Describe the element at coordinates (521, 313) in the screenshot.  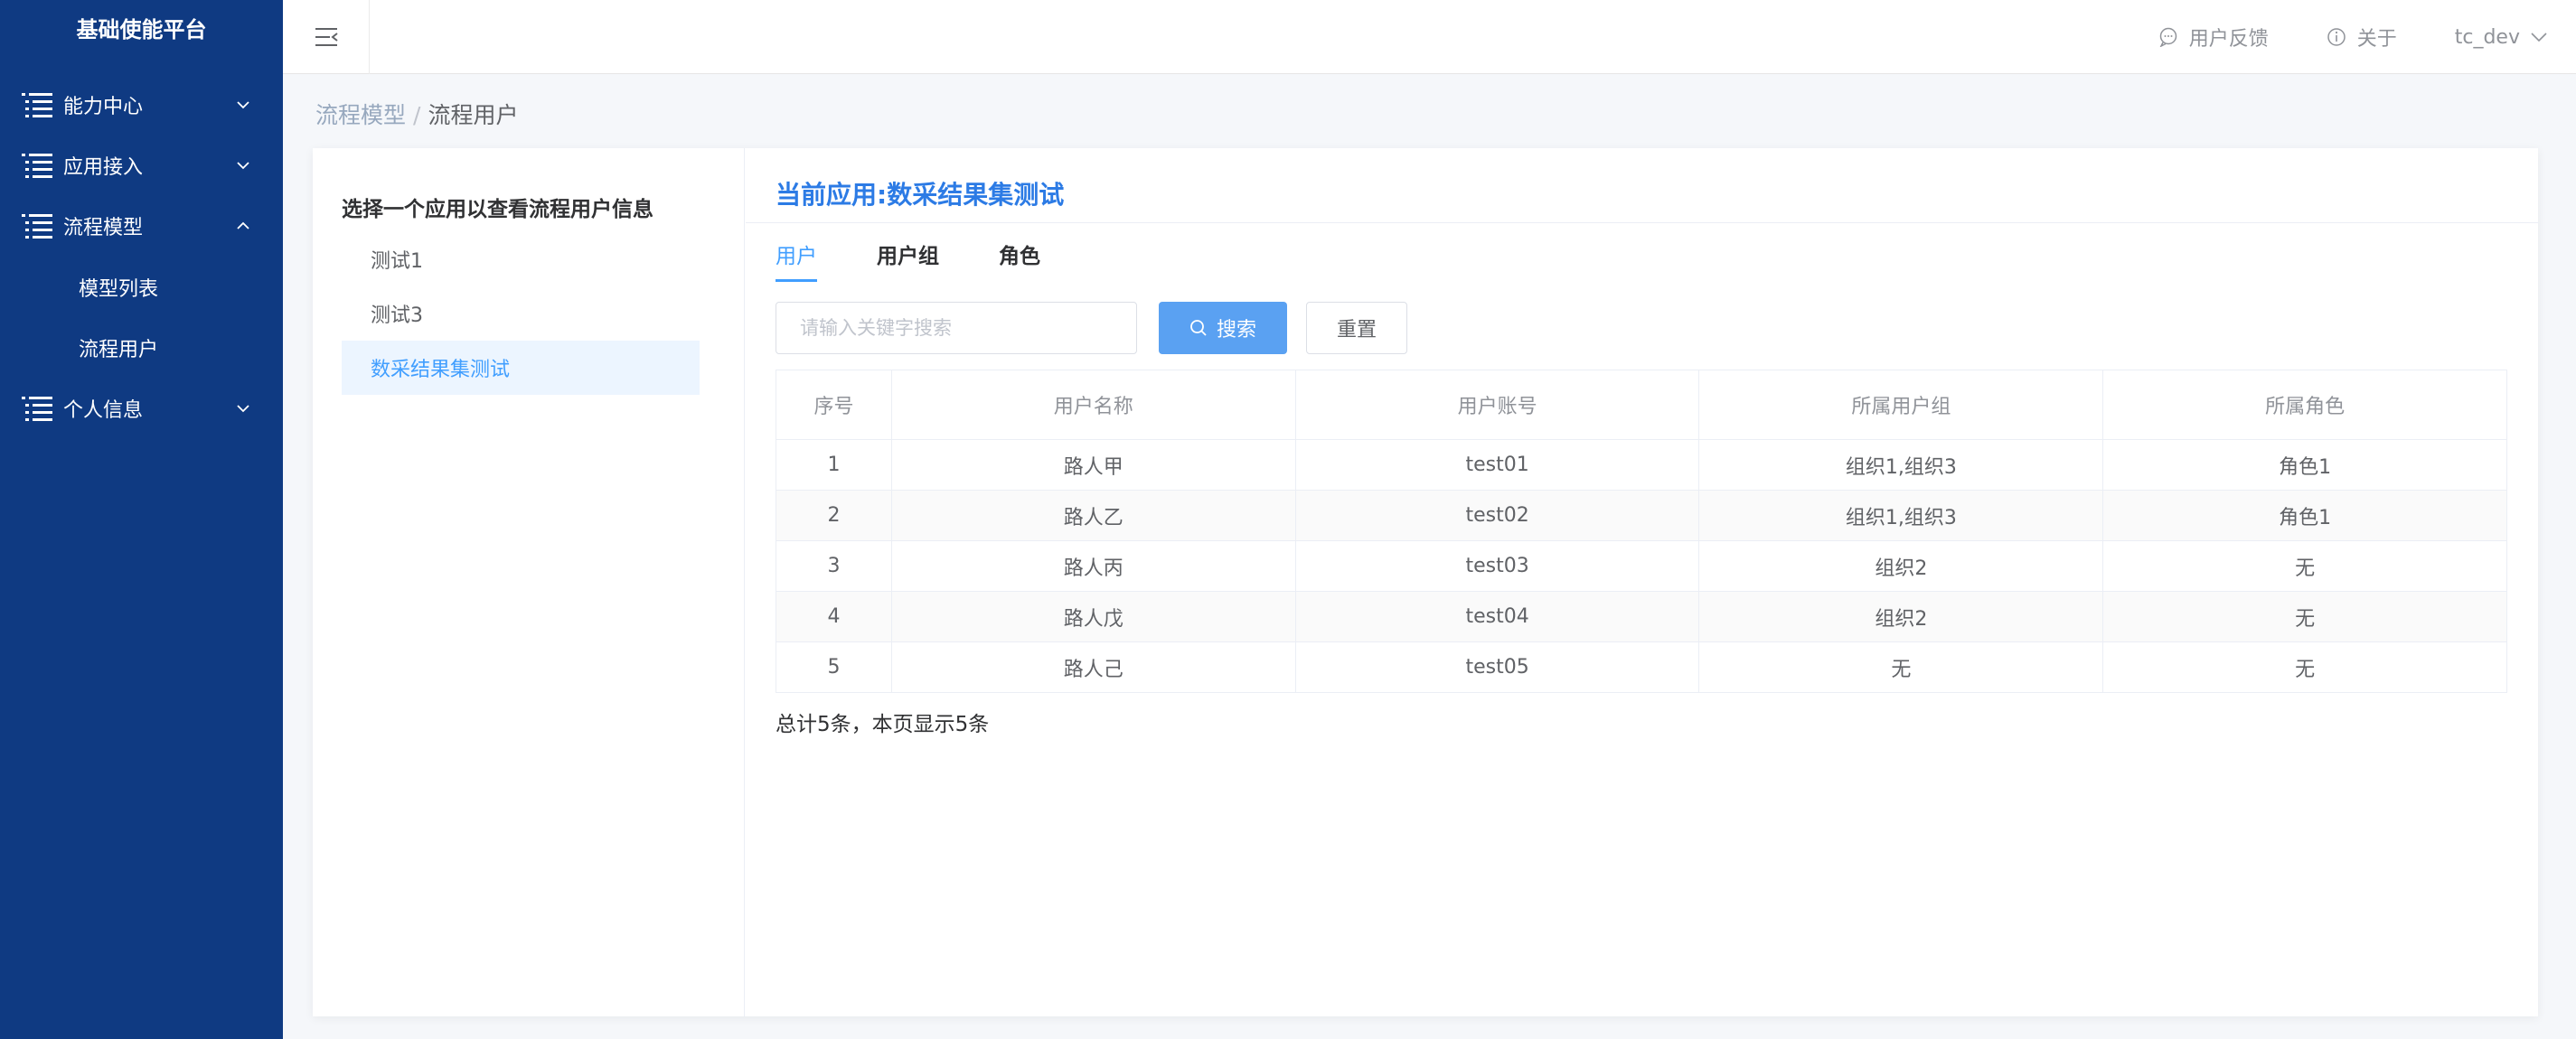
I see `app-item: 测试3` at that location.